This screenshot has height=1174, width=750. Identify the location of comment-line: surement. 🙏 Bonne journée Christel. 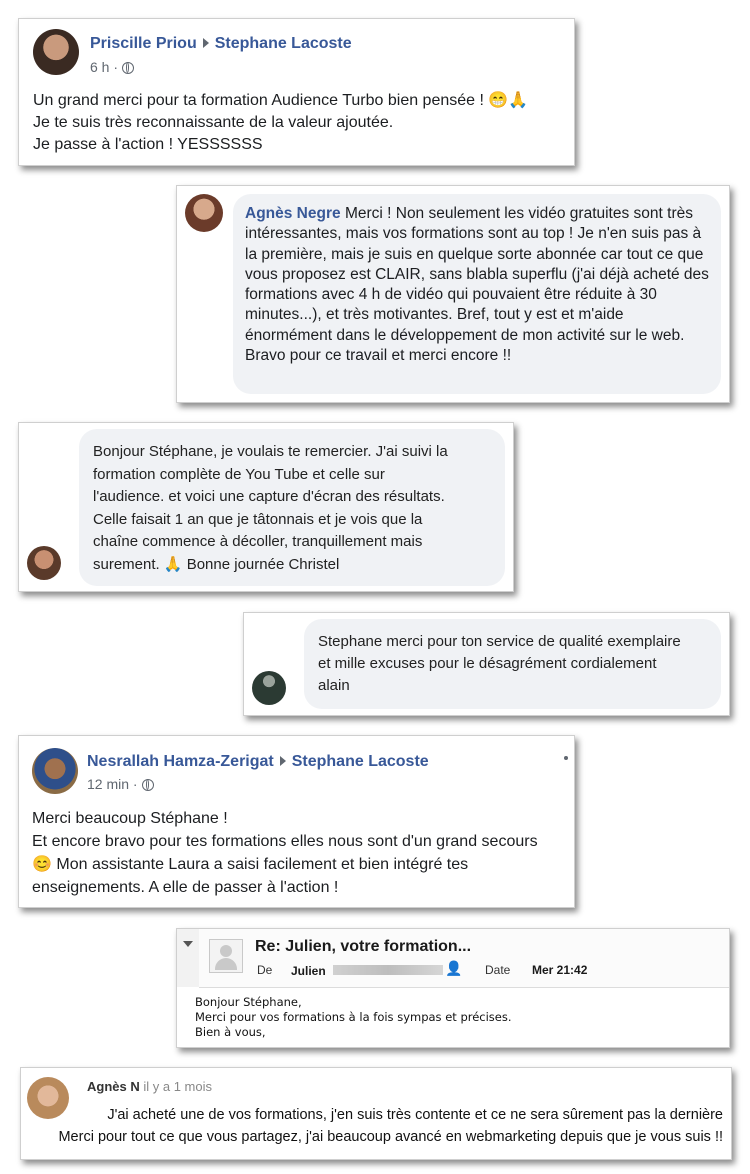
(216, 564).